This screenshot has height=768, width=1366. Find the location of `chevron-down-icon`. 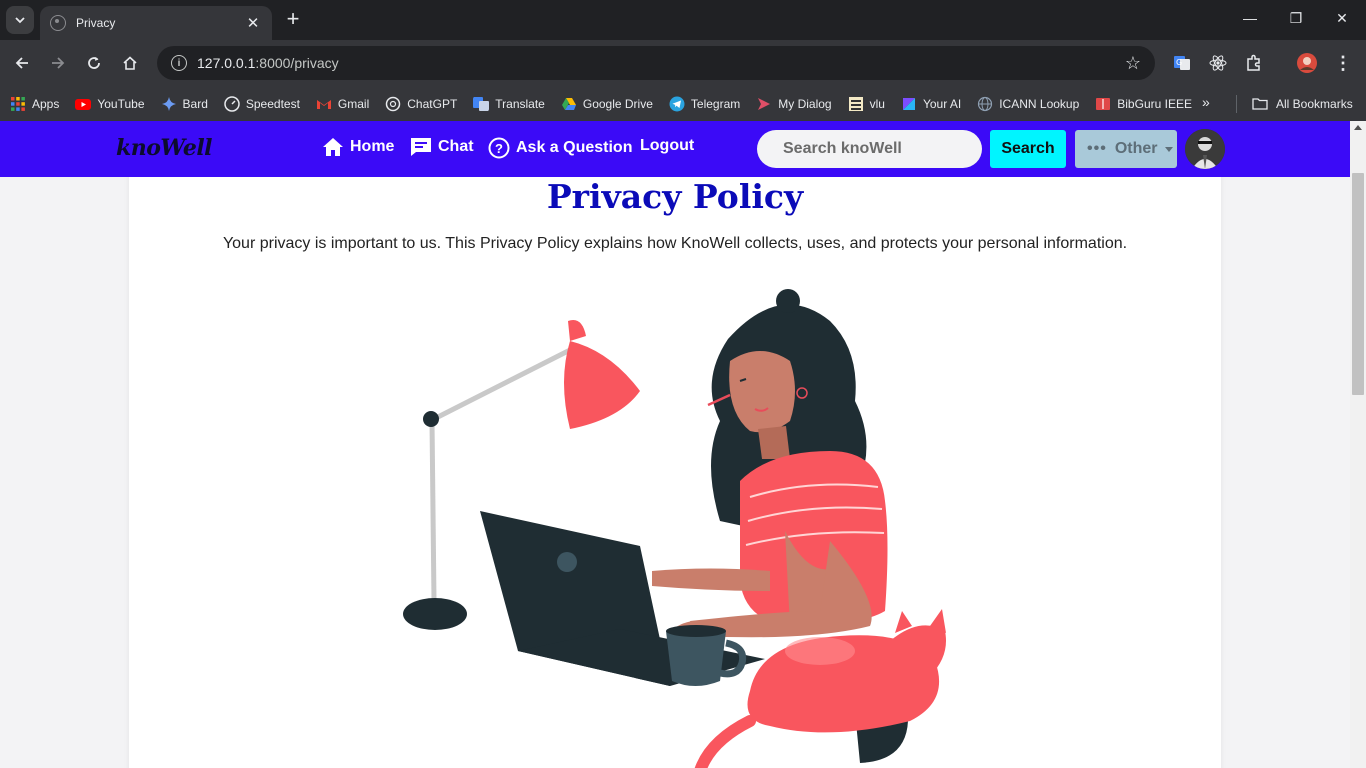

chevron-down-icon is located at coordinates (20, 20).